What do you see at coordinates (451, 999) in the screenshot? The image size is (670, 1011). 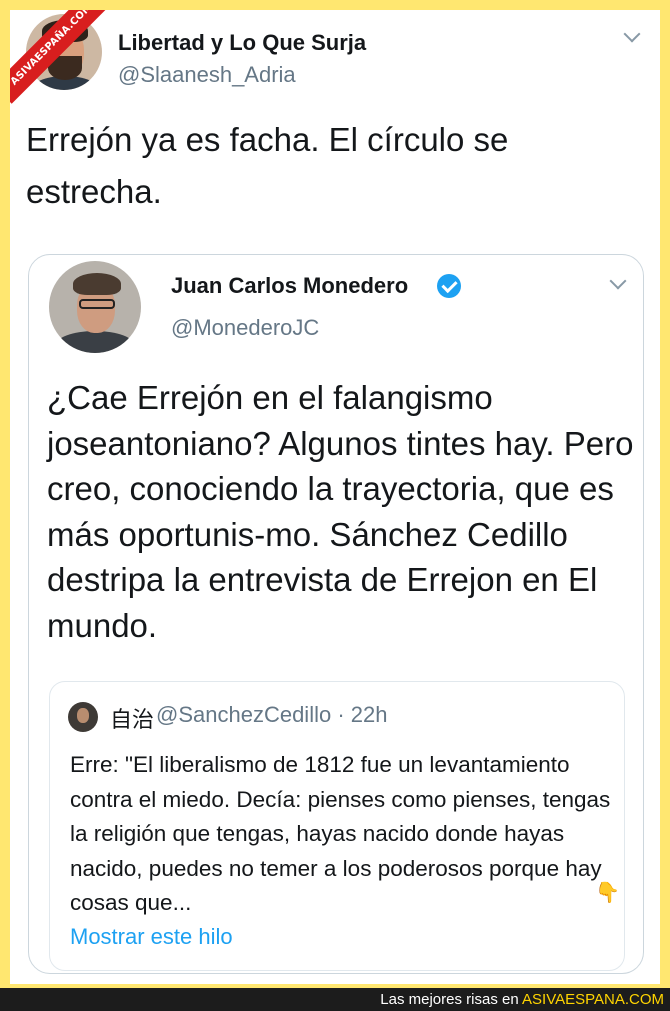 I see `footer-prefix: Las mejores risas en` at bounding box center [451, 999].